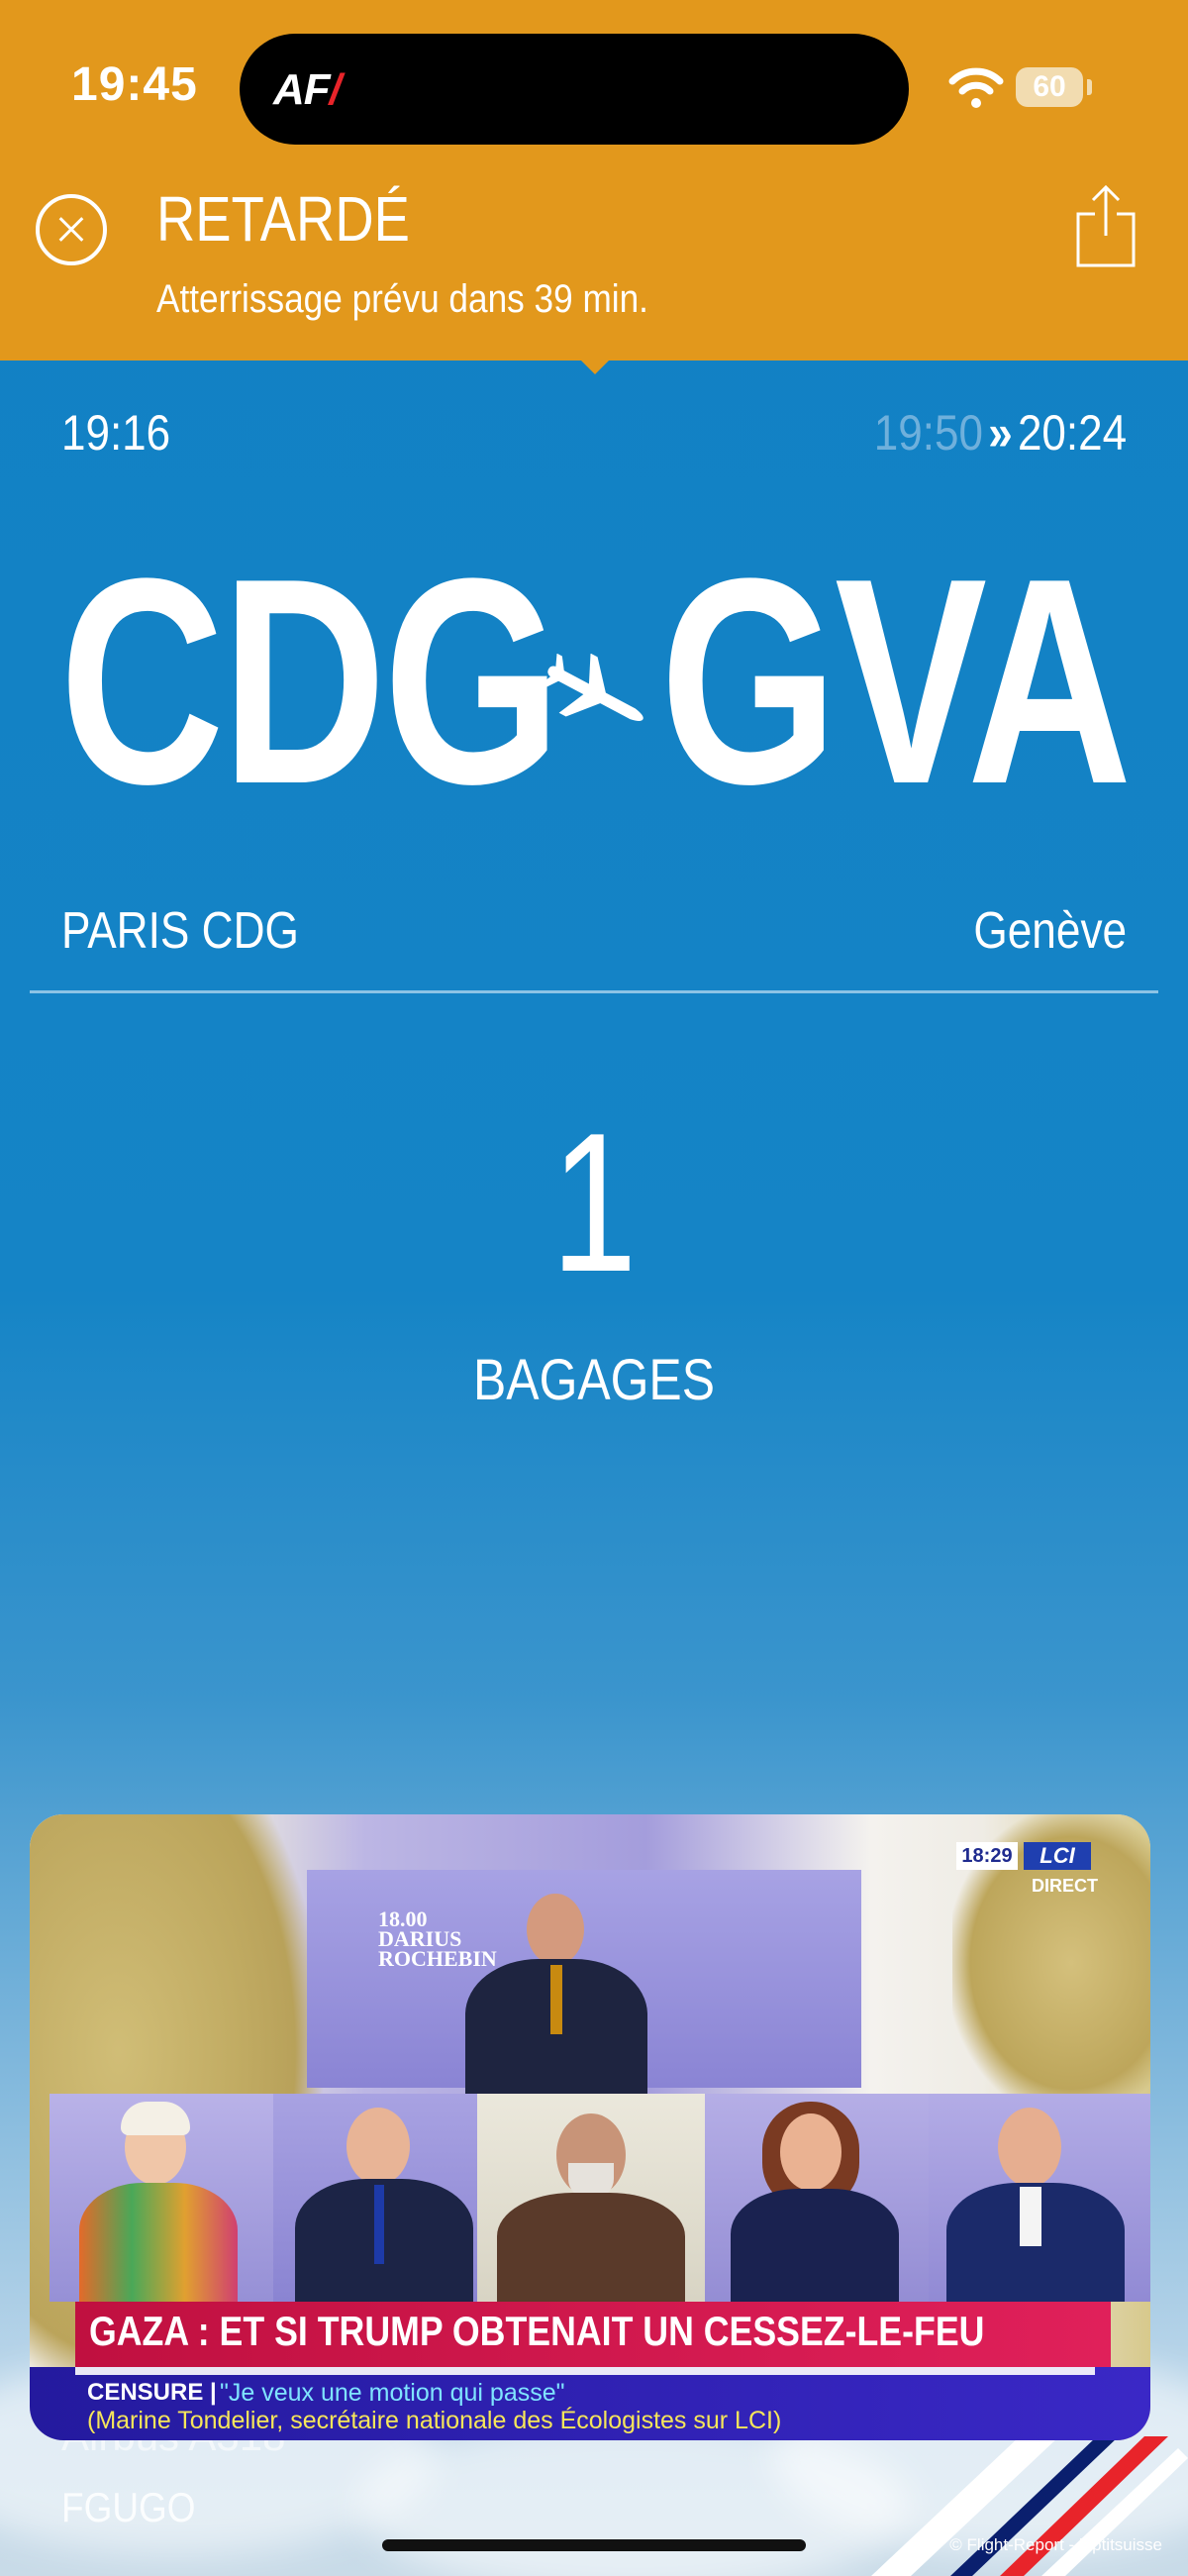  Describe the element at coordinates (152, 2392) in the screenshot. I see `ticker-tag: CENSURE |` at that location.